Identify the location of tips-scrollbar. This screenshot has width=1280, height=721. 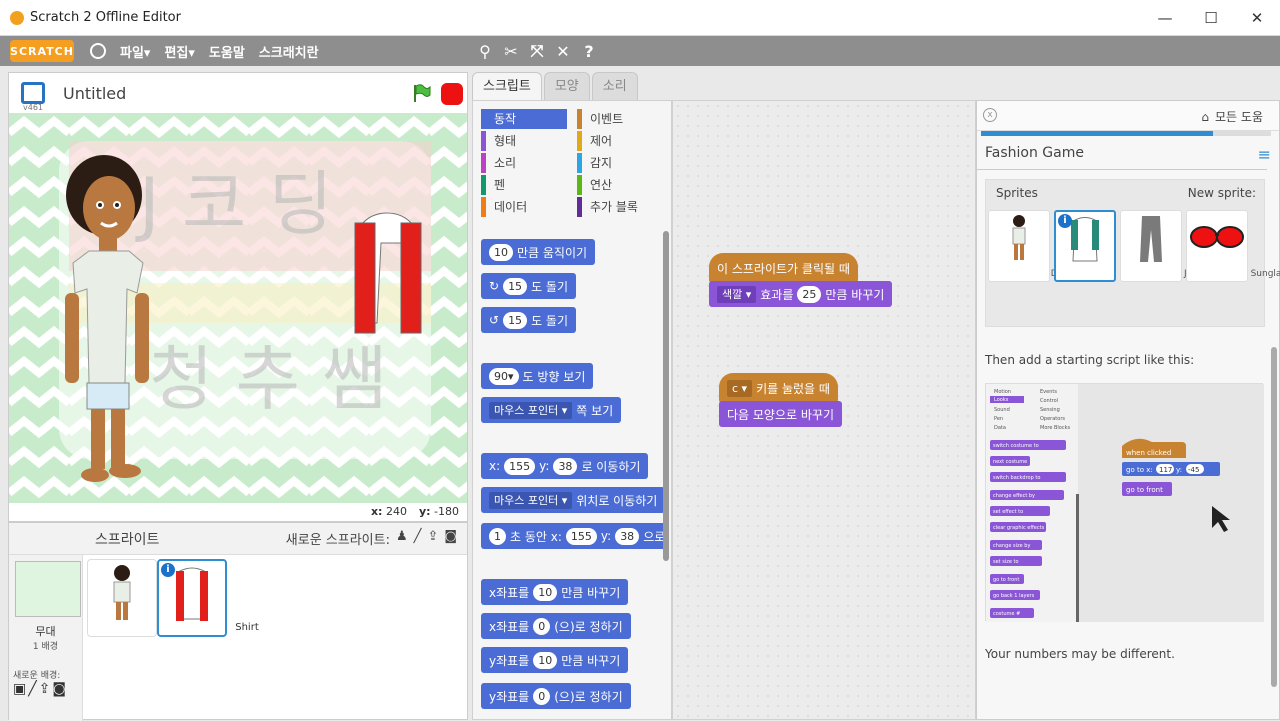
(1274, 517).